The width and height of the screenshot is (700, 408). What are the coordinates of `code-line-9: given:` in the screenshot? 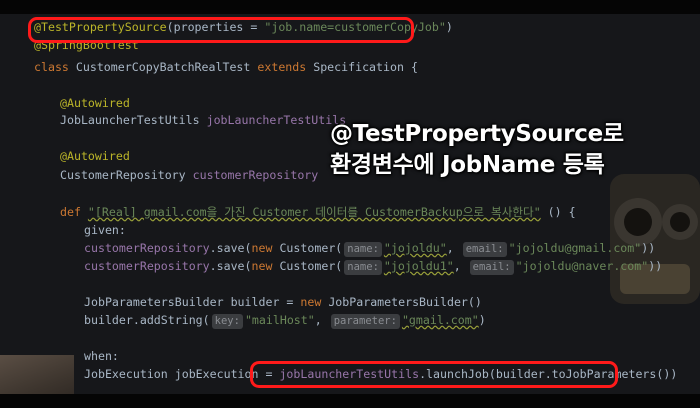 It's located at (105, 230).